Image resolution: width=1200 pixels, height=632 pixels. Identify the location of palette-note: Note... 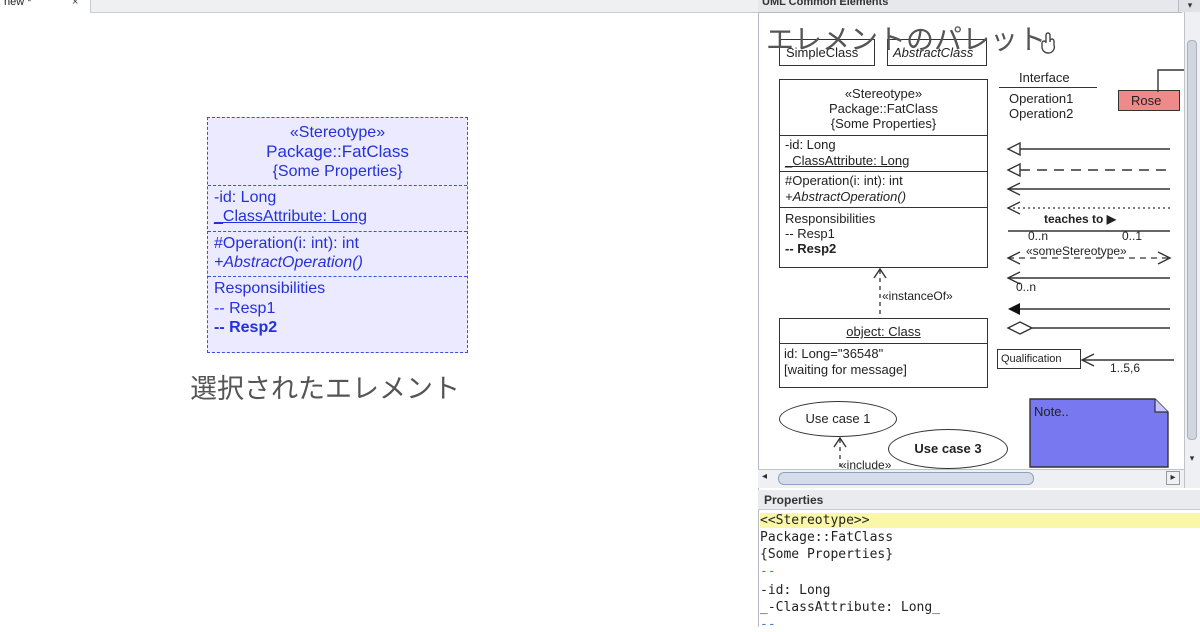
(1099, 433).